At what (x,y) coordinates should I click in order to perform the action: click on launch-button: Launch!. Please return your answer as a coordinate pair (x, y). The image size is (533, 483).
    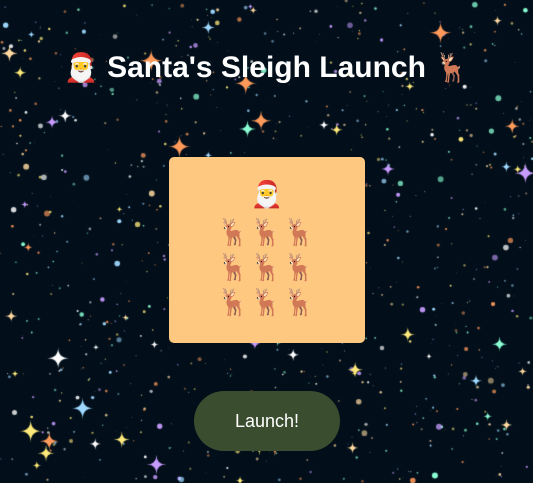
    Looking at the image, I should click on (267, 421).